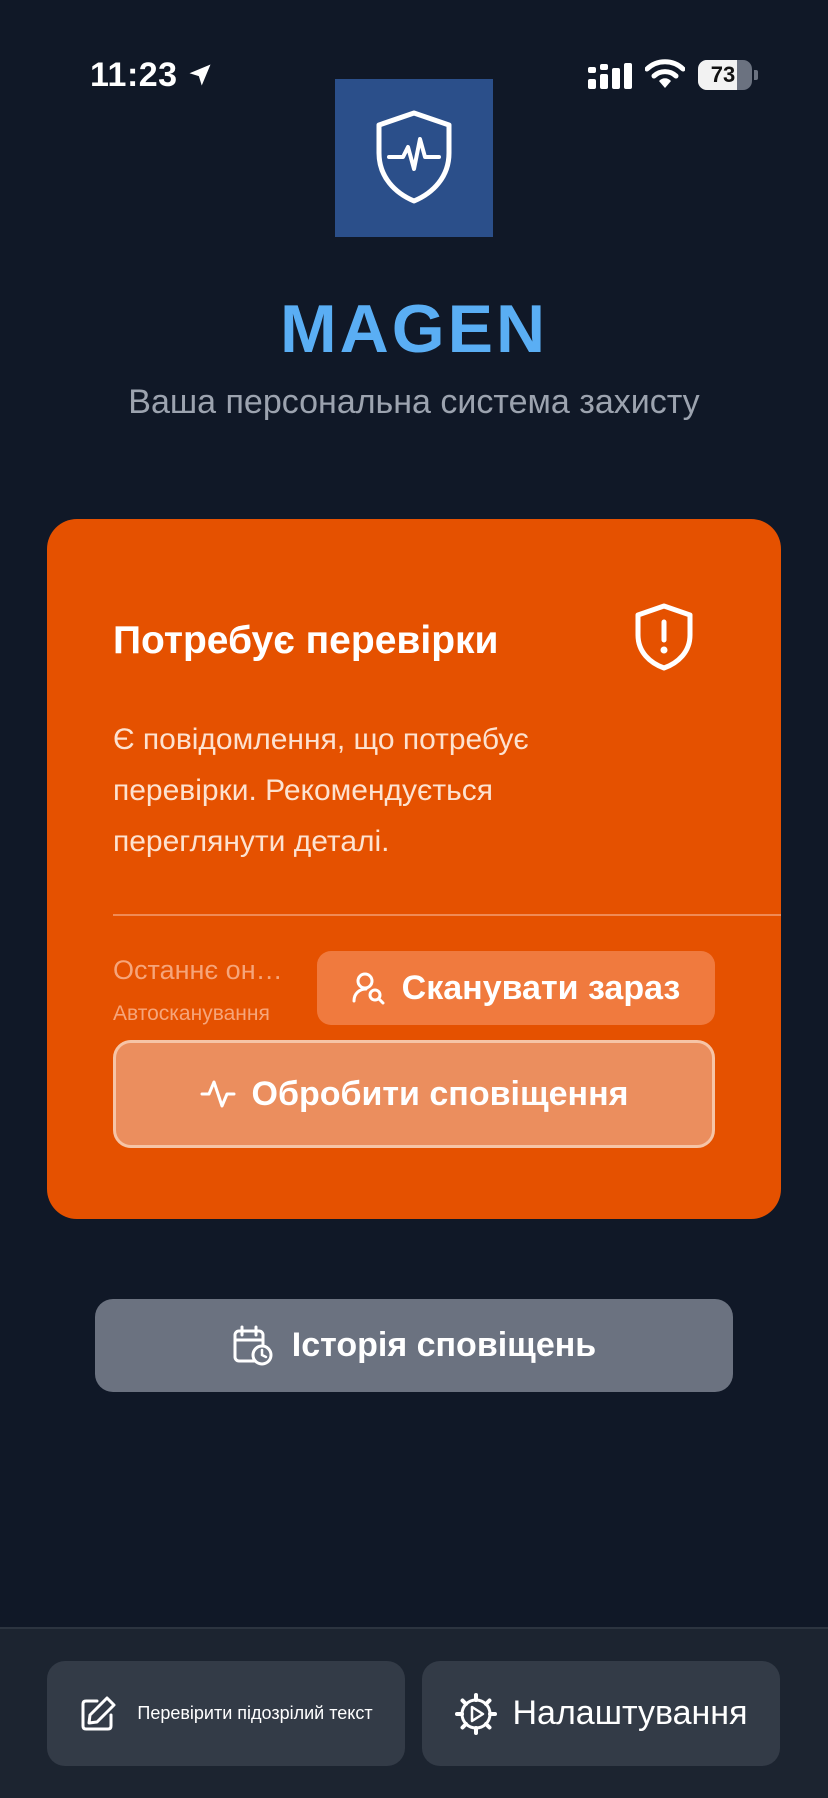 This screenshot has height=1798, width=828. I want to click on cellular-signal-icon, so click(610, 76).